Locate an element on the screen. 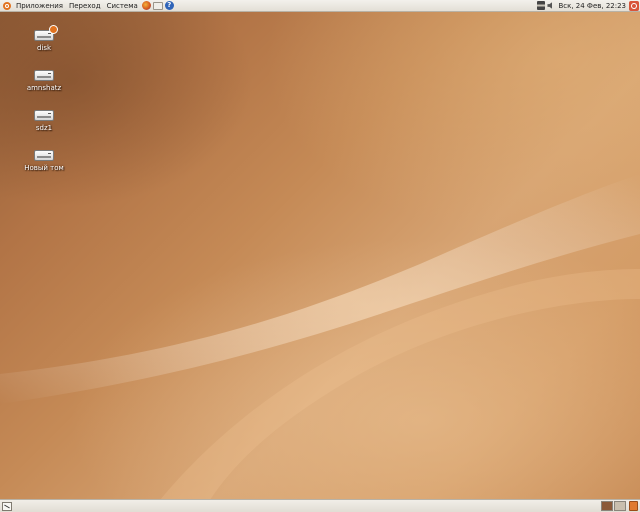 Image resolution: width=640 pixels, height=512 pixels. menu-places: Переход is located at coordinates (85, 6).